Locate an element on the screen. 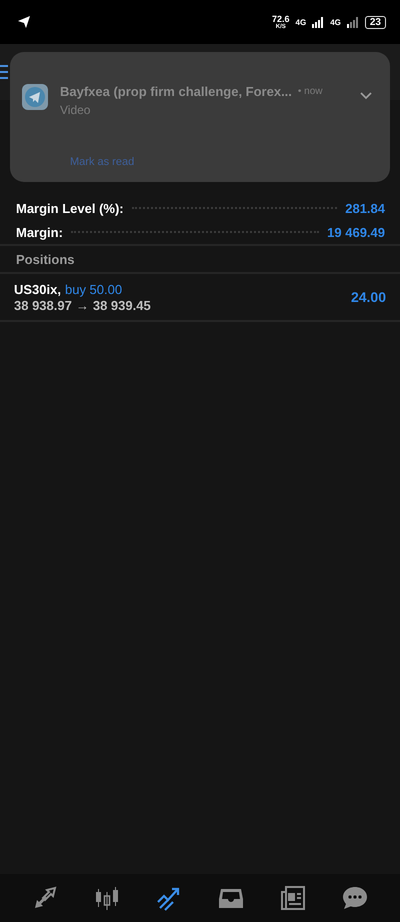 This screenshot has width=400, height=922. position-profit: 24.00 is located at coordinates (368, 297).